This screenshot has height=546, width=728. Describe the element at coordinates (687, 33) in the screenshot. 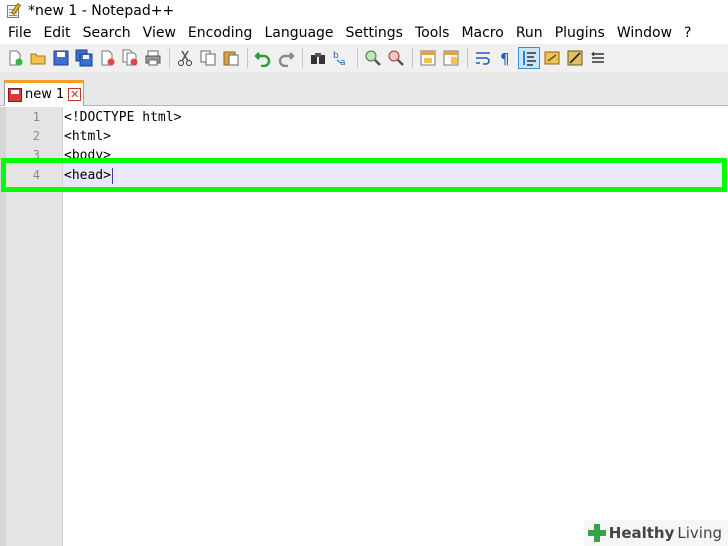

I see `menu-help: ?` at that location.